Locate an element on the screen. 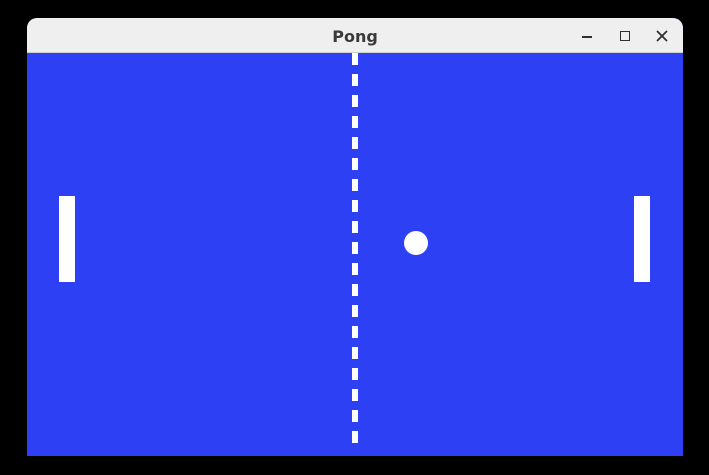 The width and height of the screenshot is (709, 475). maximize-icon is located at coordinates (625, 36).